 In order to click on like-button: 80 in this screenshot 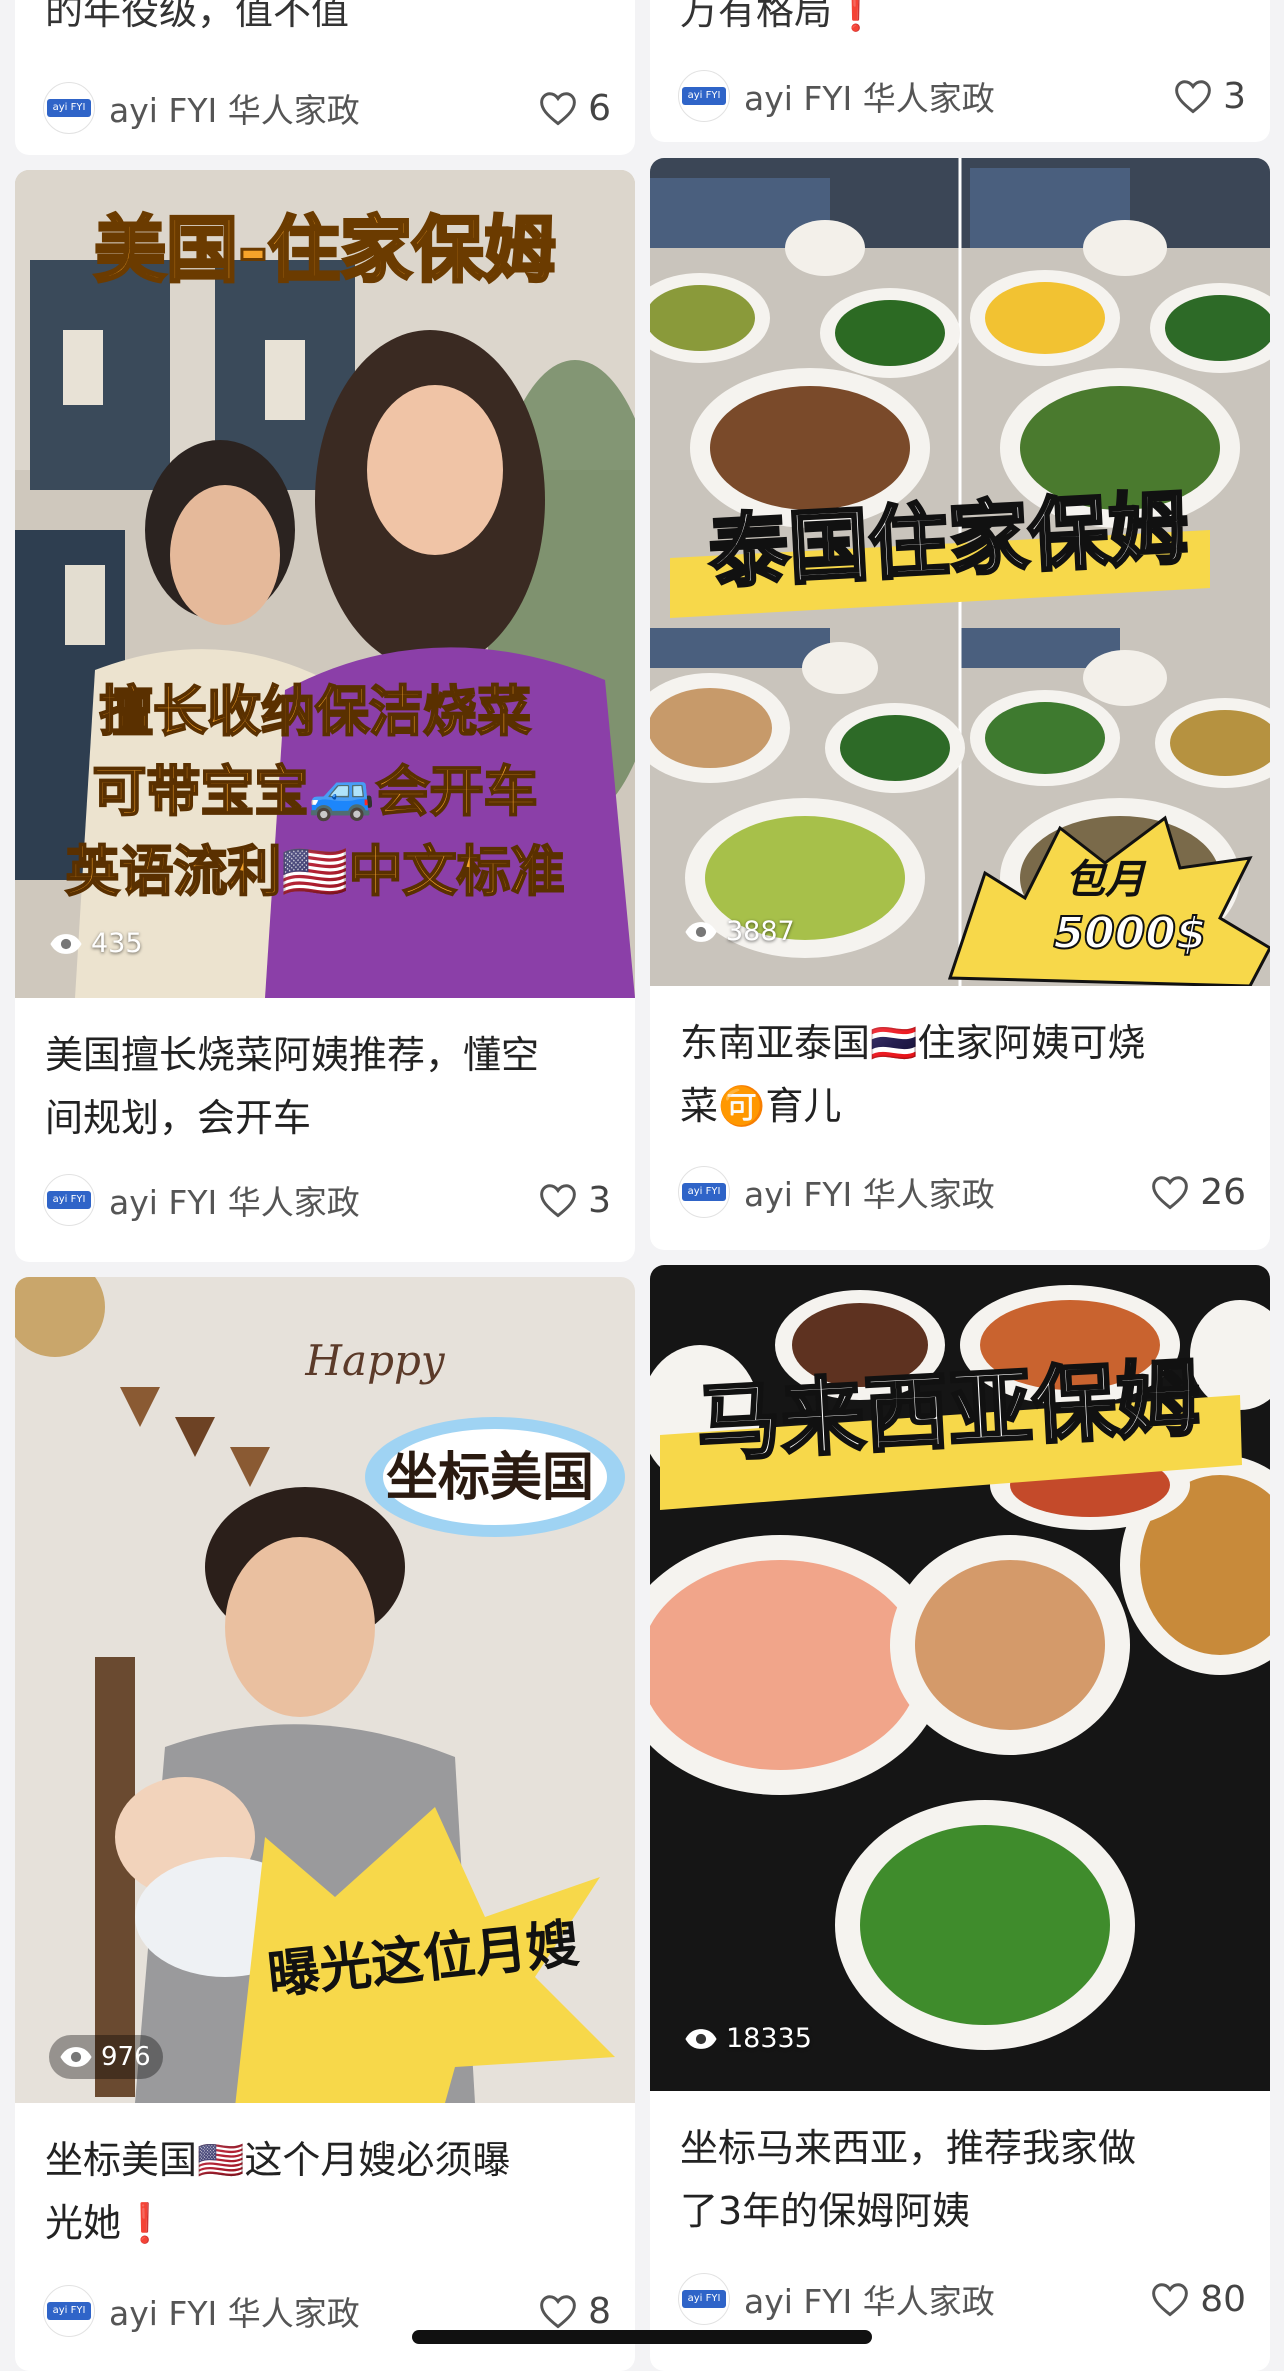, I will do `click(1198, 2299)`.